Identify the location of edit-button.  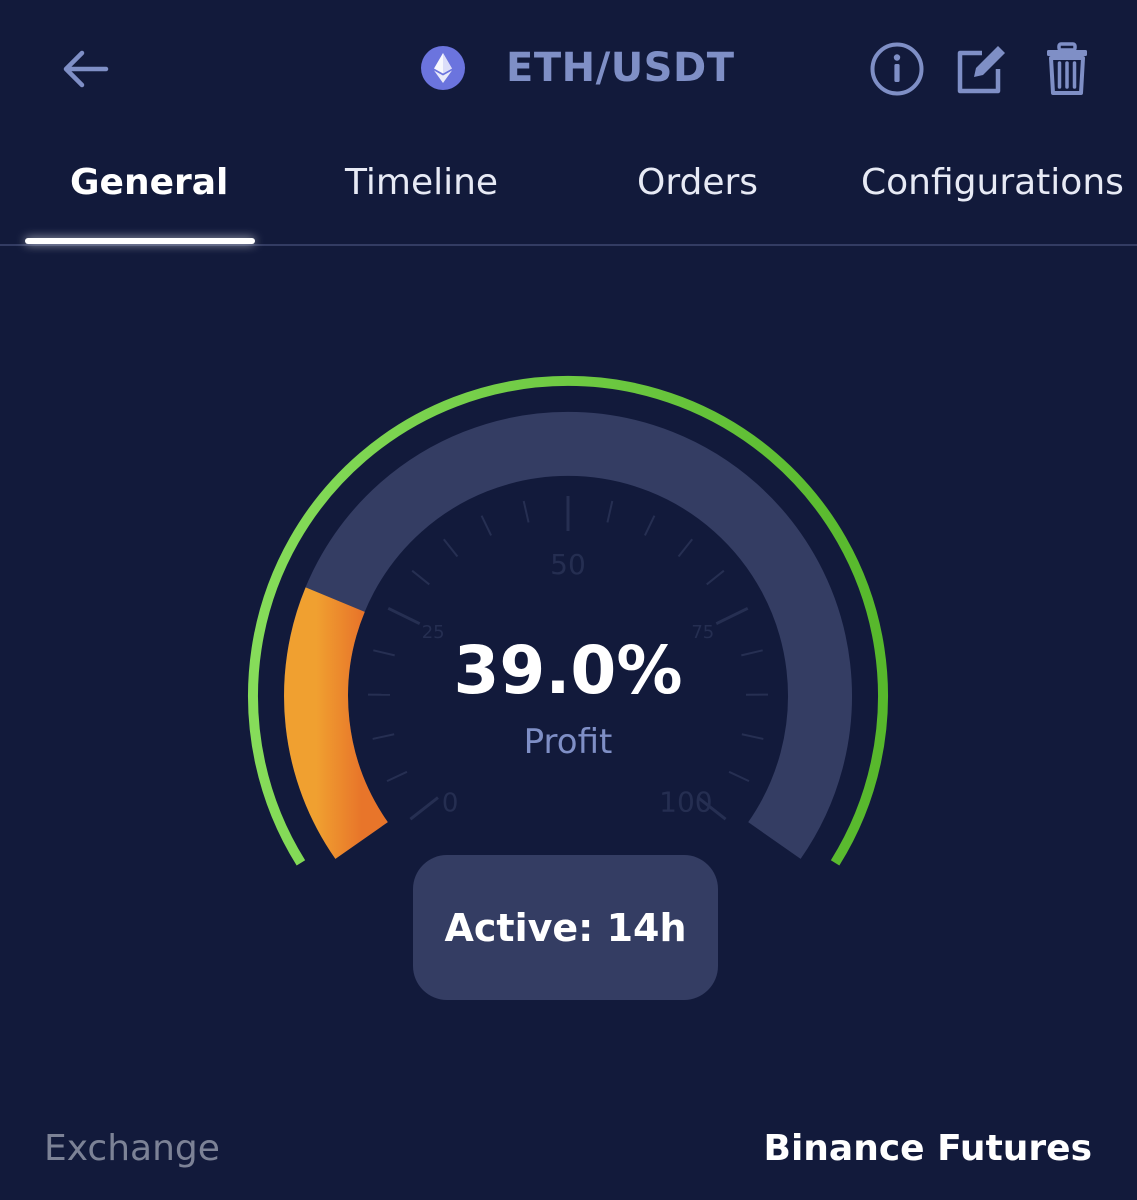
(981, 69).